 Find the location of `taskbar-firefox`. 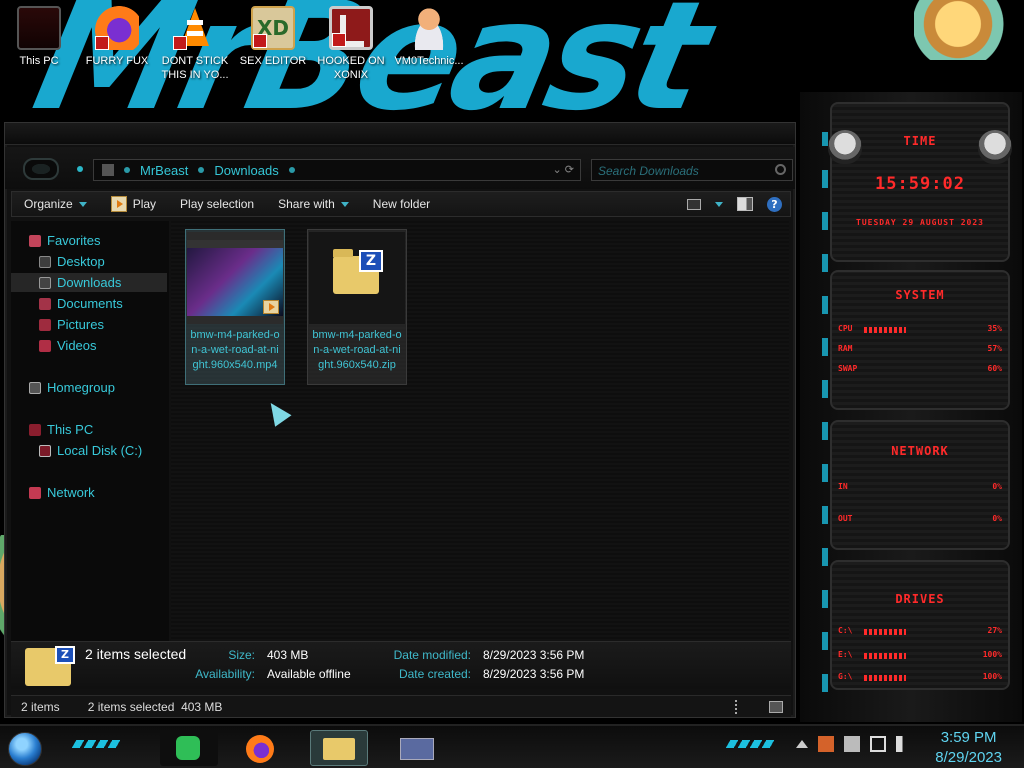

taskbar-firefox is located at coordinates (261, 748).